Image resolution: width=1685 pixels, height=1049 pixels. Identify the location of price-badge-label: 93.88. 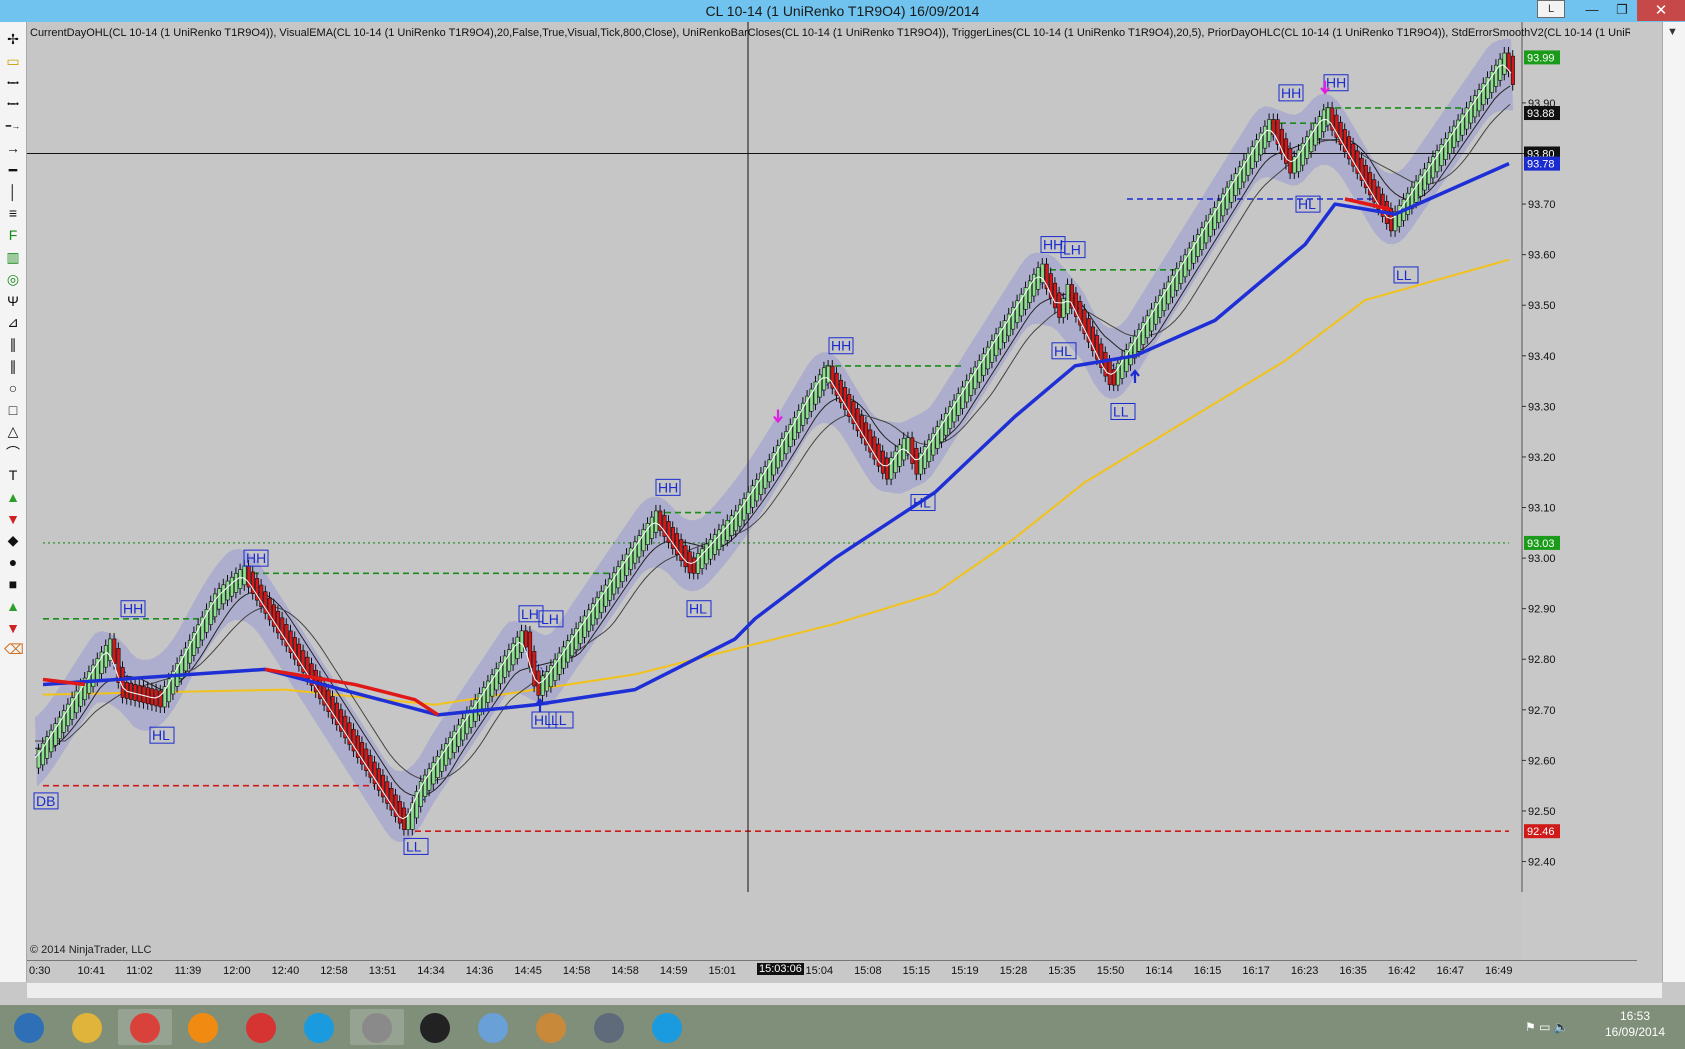
(1541, 114).